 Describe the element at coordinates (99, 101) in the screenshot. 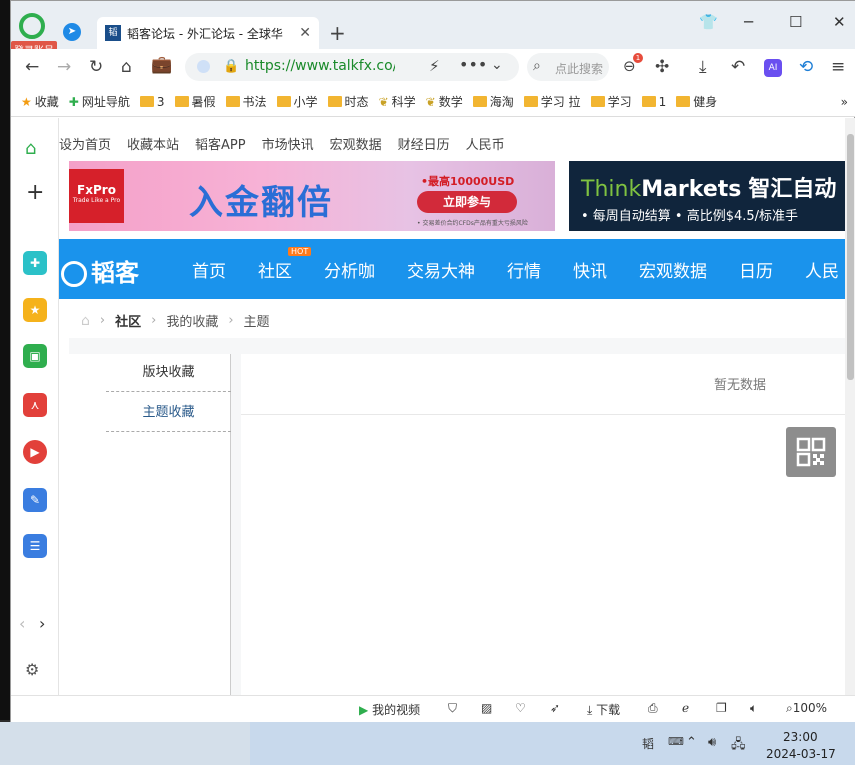

I see `bookmark-item: ✚ 网址导航` at that location.